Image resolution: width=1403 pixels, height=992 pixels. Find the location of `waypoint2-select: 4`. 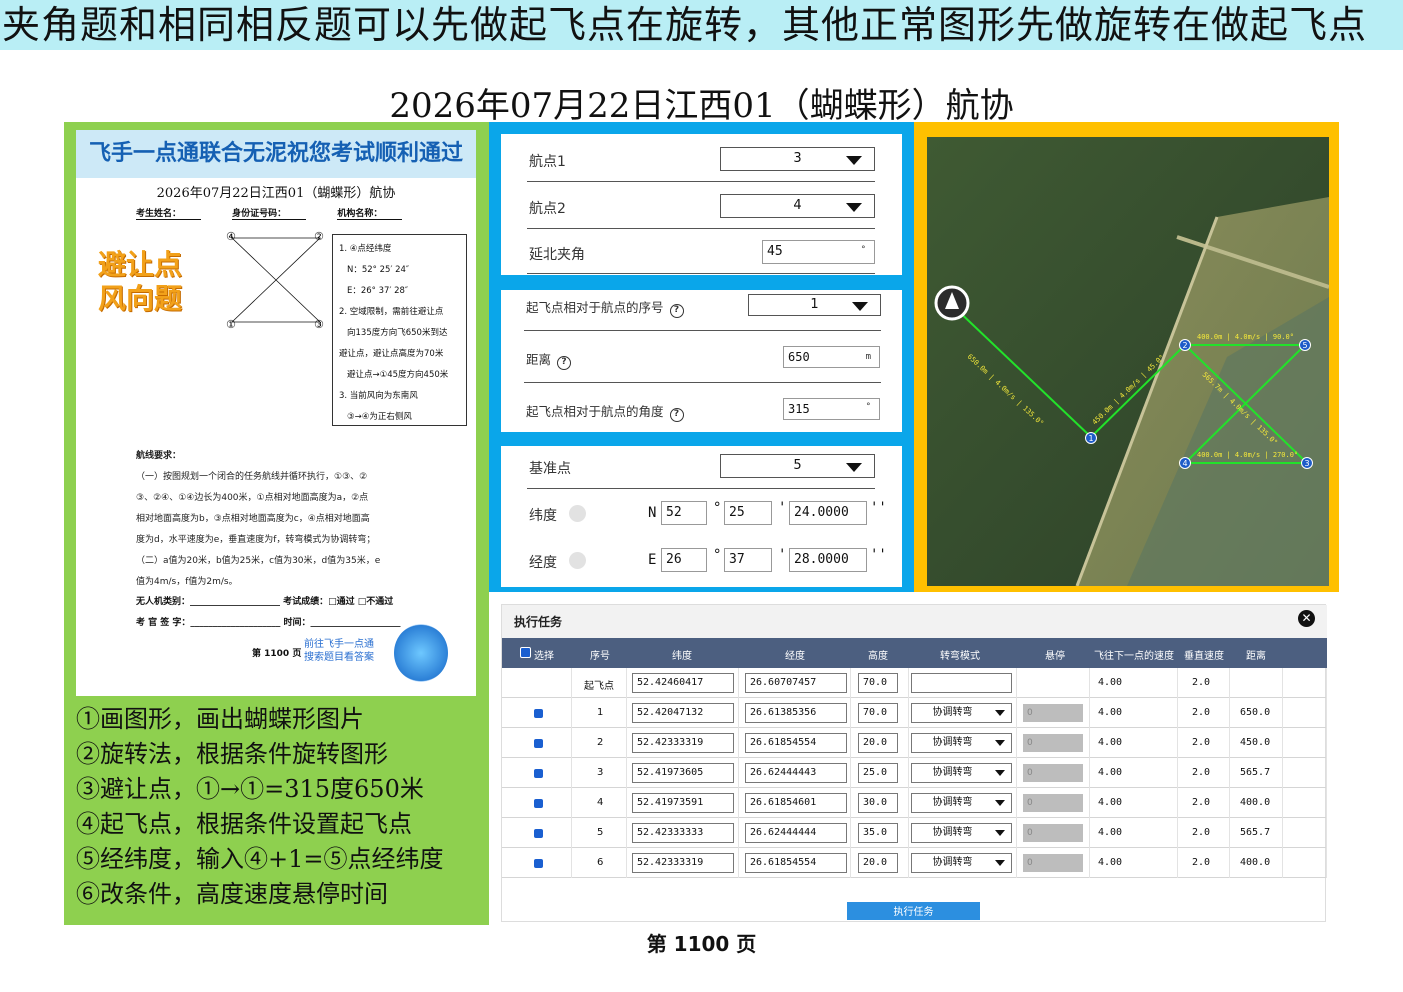

waypoint2-select: 4 is located at coordinates (797, 206).